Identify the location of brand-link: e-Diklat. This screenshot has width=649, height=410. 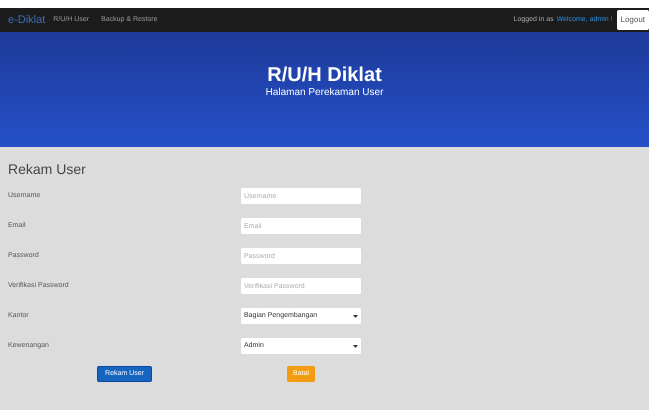
(27, 20).